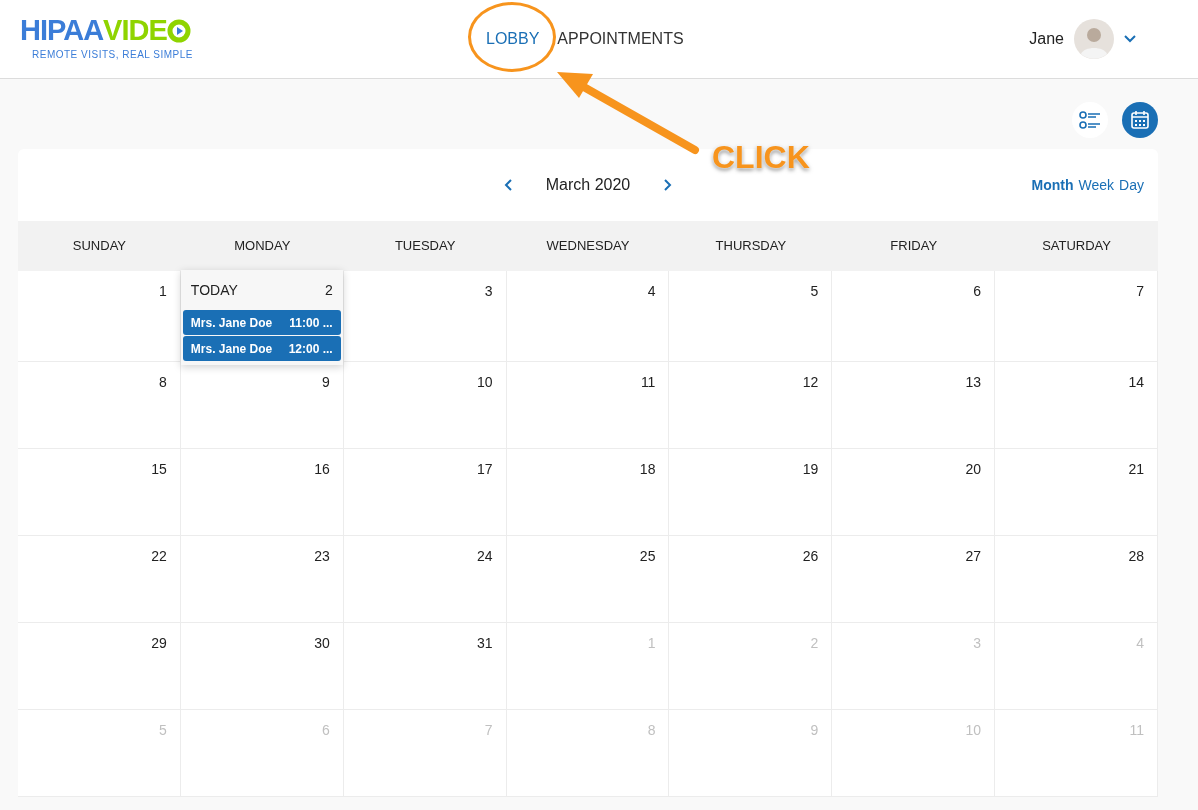 The width and height of the screenshot is (1198, 810). I want to click on next-month-button, so click(668, 185).